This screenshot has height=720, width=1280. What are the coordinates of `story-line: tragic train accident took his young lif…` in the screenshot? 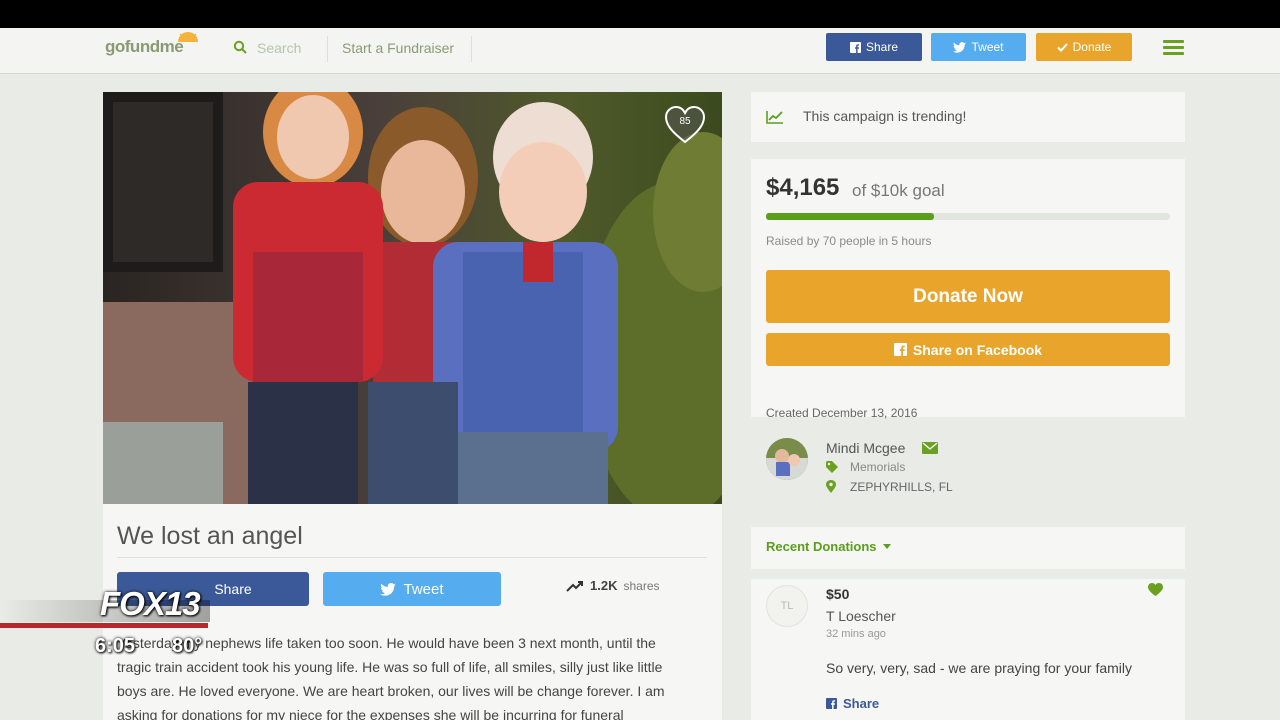 It's located at (390, 667).